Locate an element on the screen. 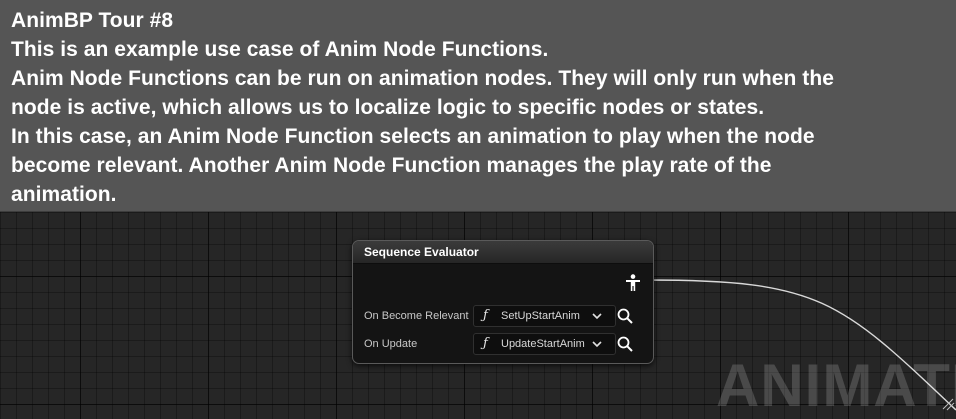  on-update-row: On Update ƒ UpdateStartAnim is located at coordinates (503, 345).